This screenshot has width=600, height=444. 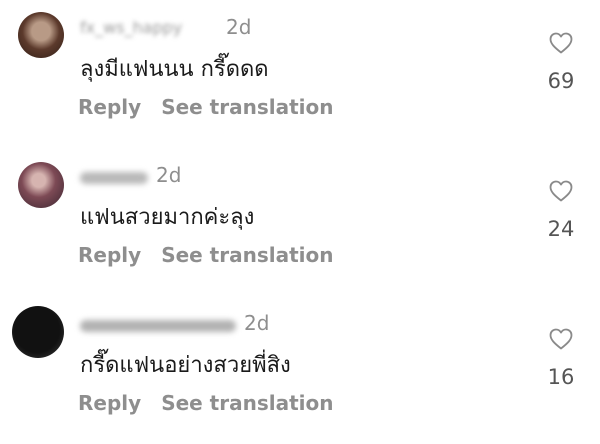 What do you see at coordinates (185, 365) in the screenshot?
I see `comment-text: กรี๊ดแฟนอย่างสวยพี่สิง` at bounding box center [185, 365].